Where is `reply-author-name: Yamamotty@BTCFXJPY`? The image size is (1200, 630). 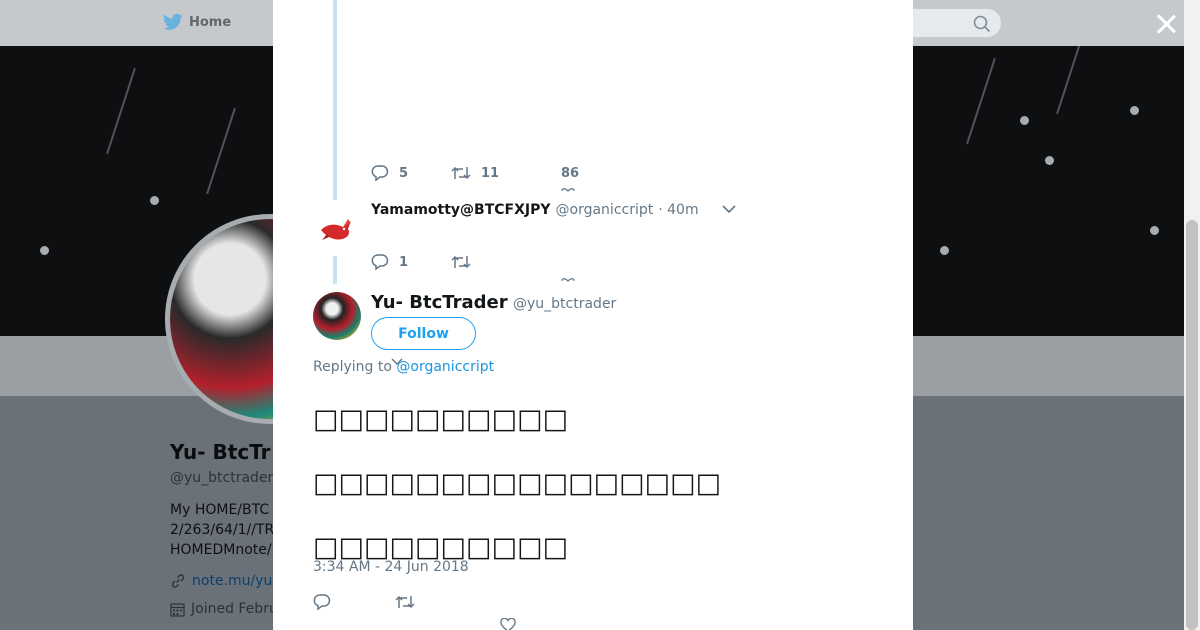 reply-author-name: Yamamotty@BTCFXJPY is located at coordinates (461, 210).